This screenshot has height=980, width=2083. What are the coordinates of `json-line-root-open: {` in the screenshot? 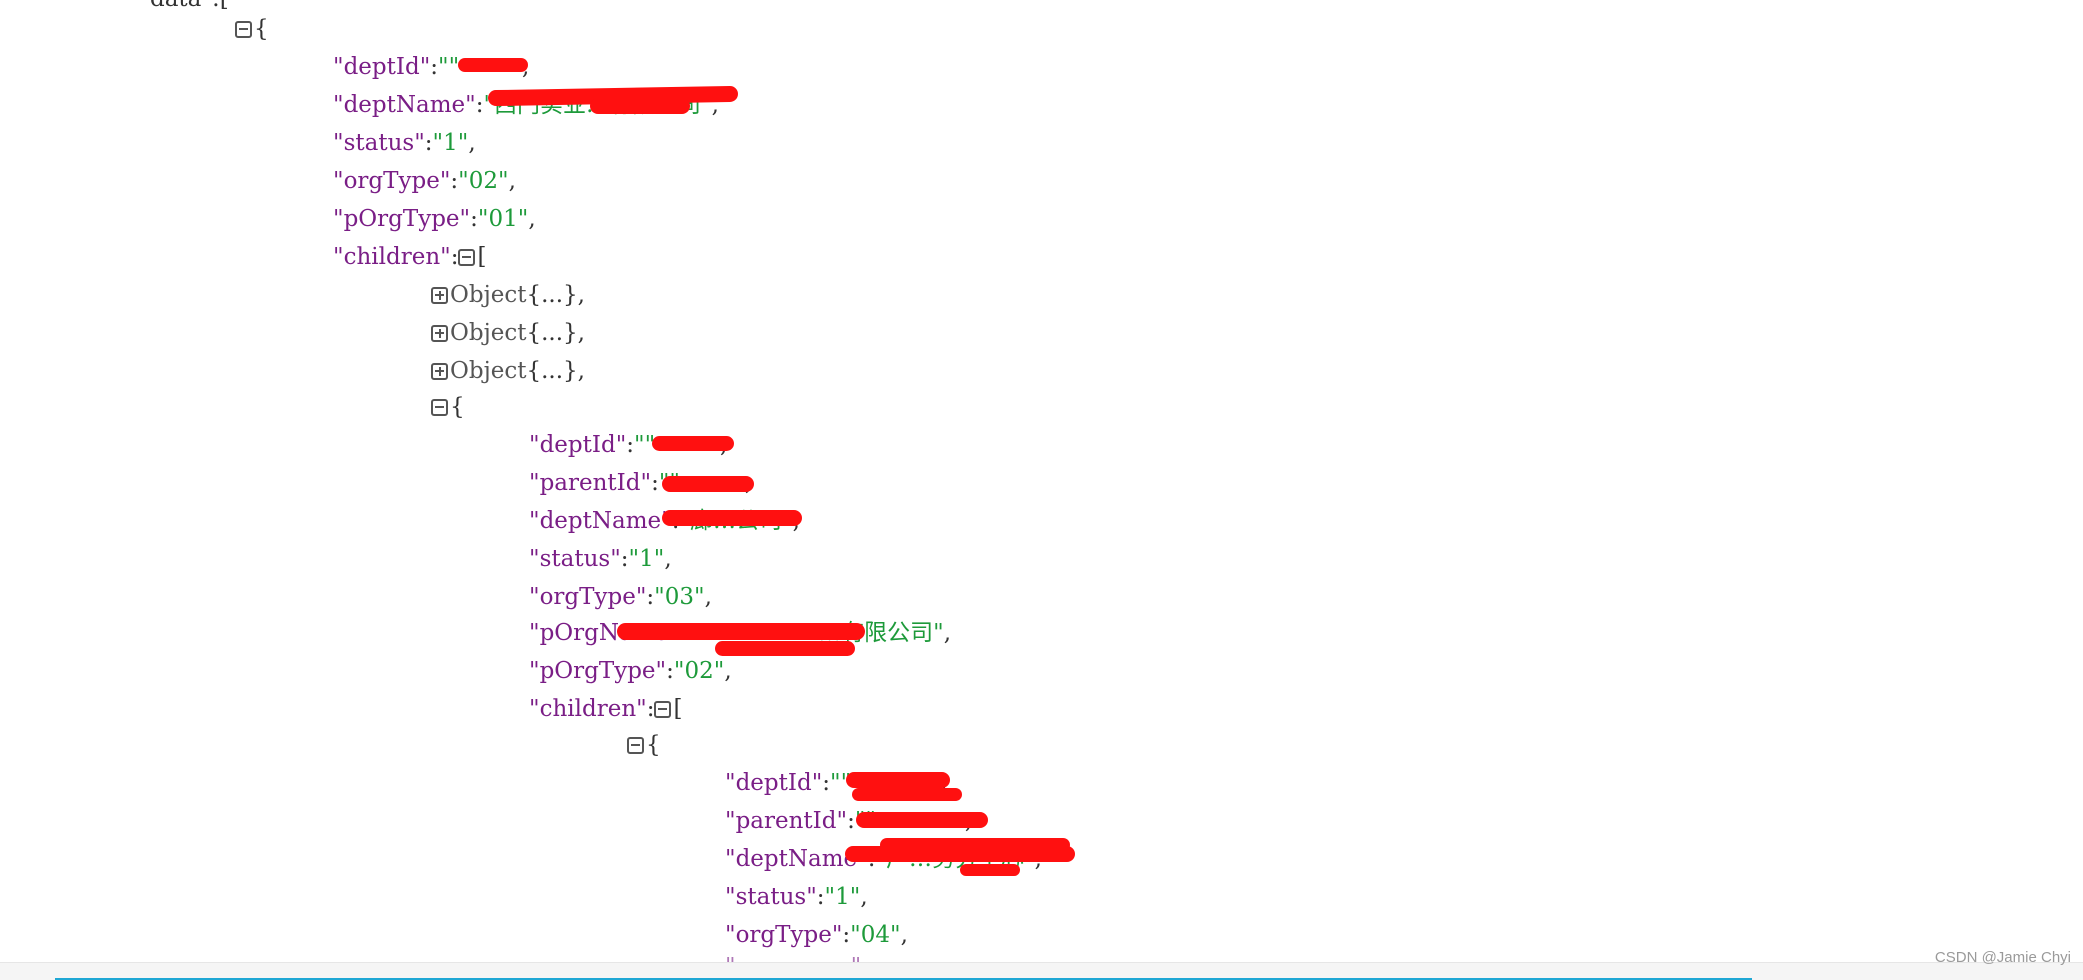 It's located at (252, 29).